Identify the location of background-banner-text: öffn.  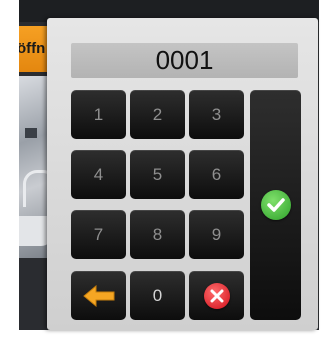
(32, 48).